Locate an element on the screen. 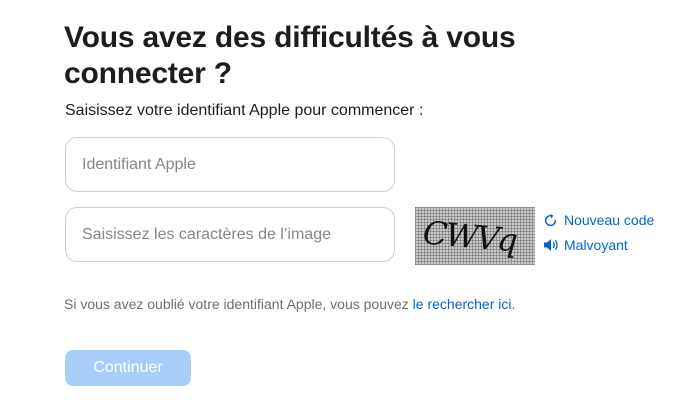 This screenshot has width=693, height=409. new-code-link: Nouveau code is located at coordinates (615, 220).